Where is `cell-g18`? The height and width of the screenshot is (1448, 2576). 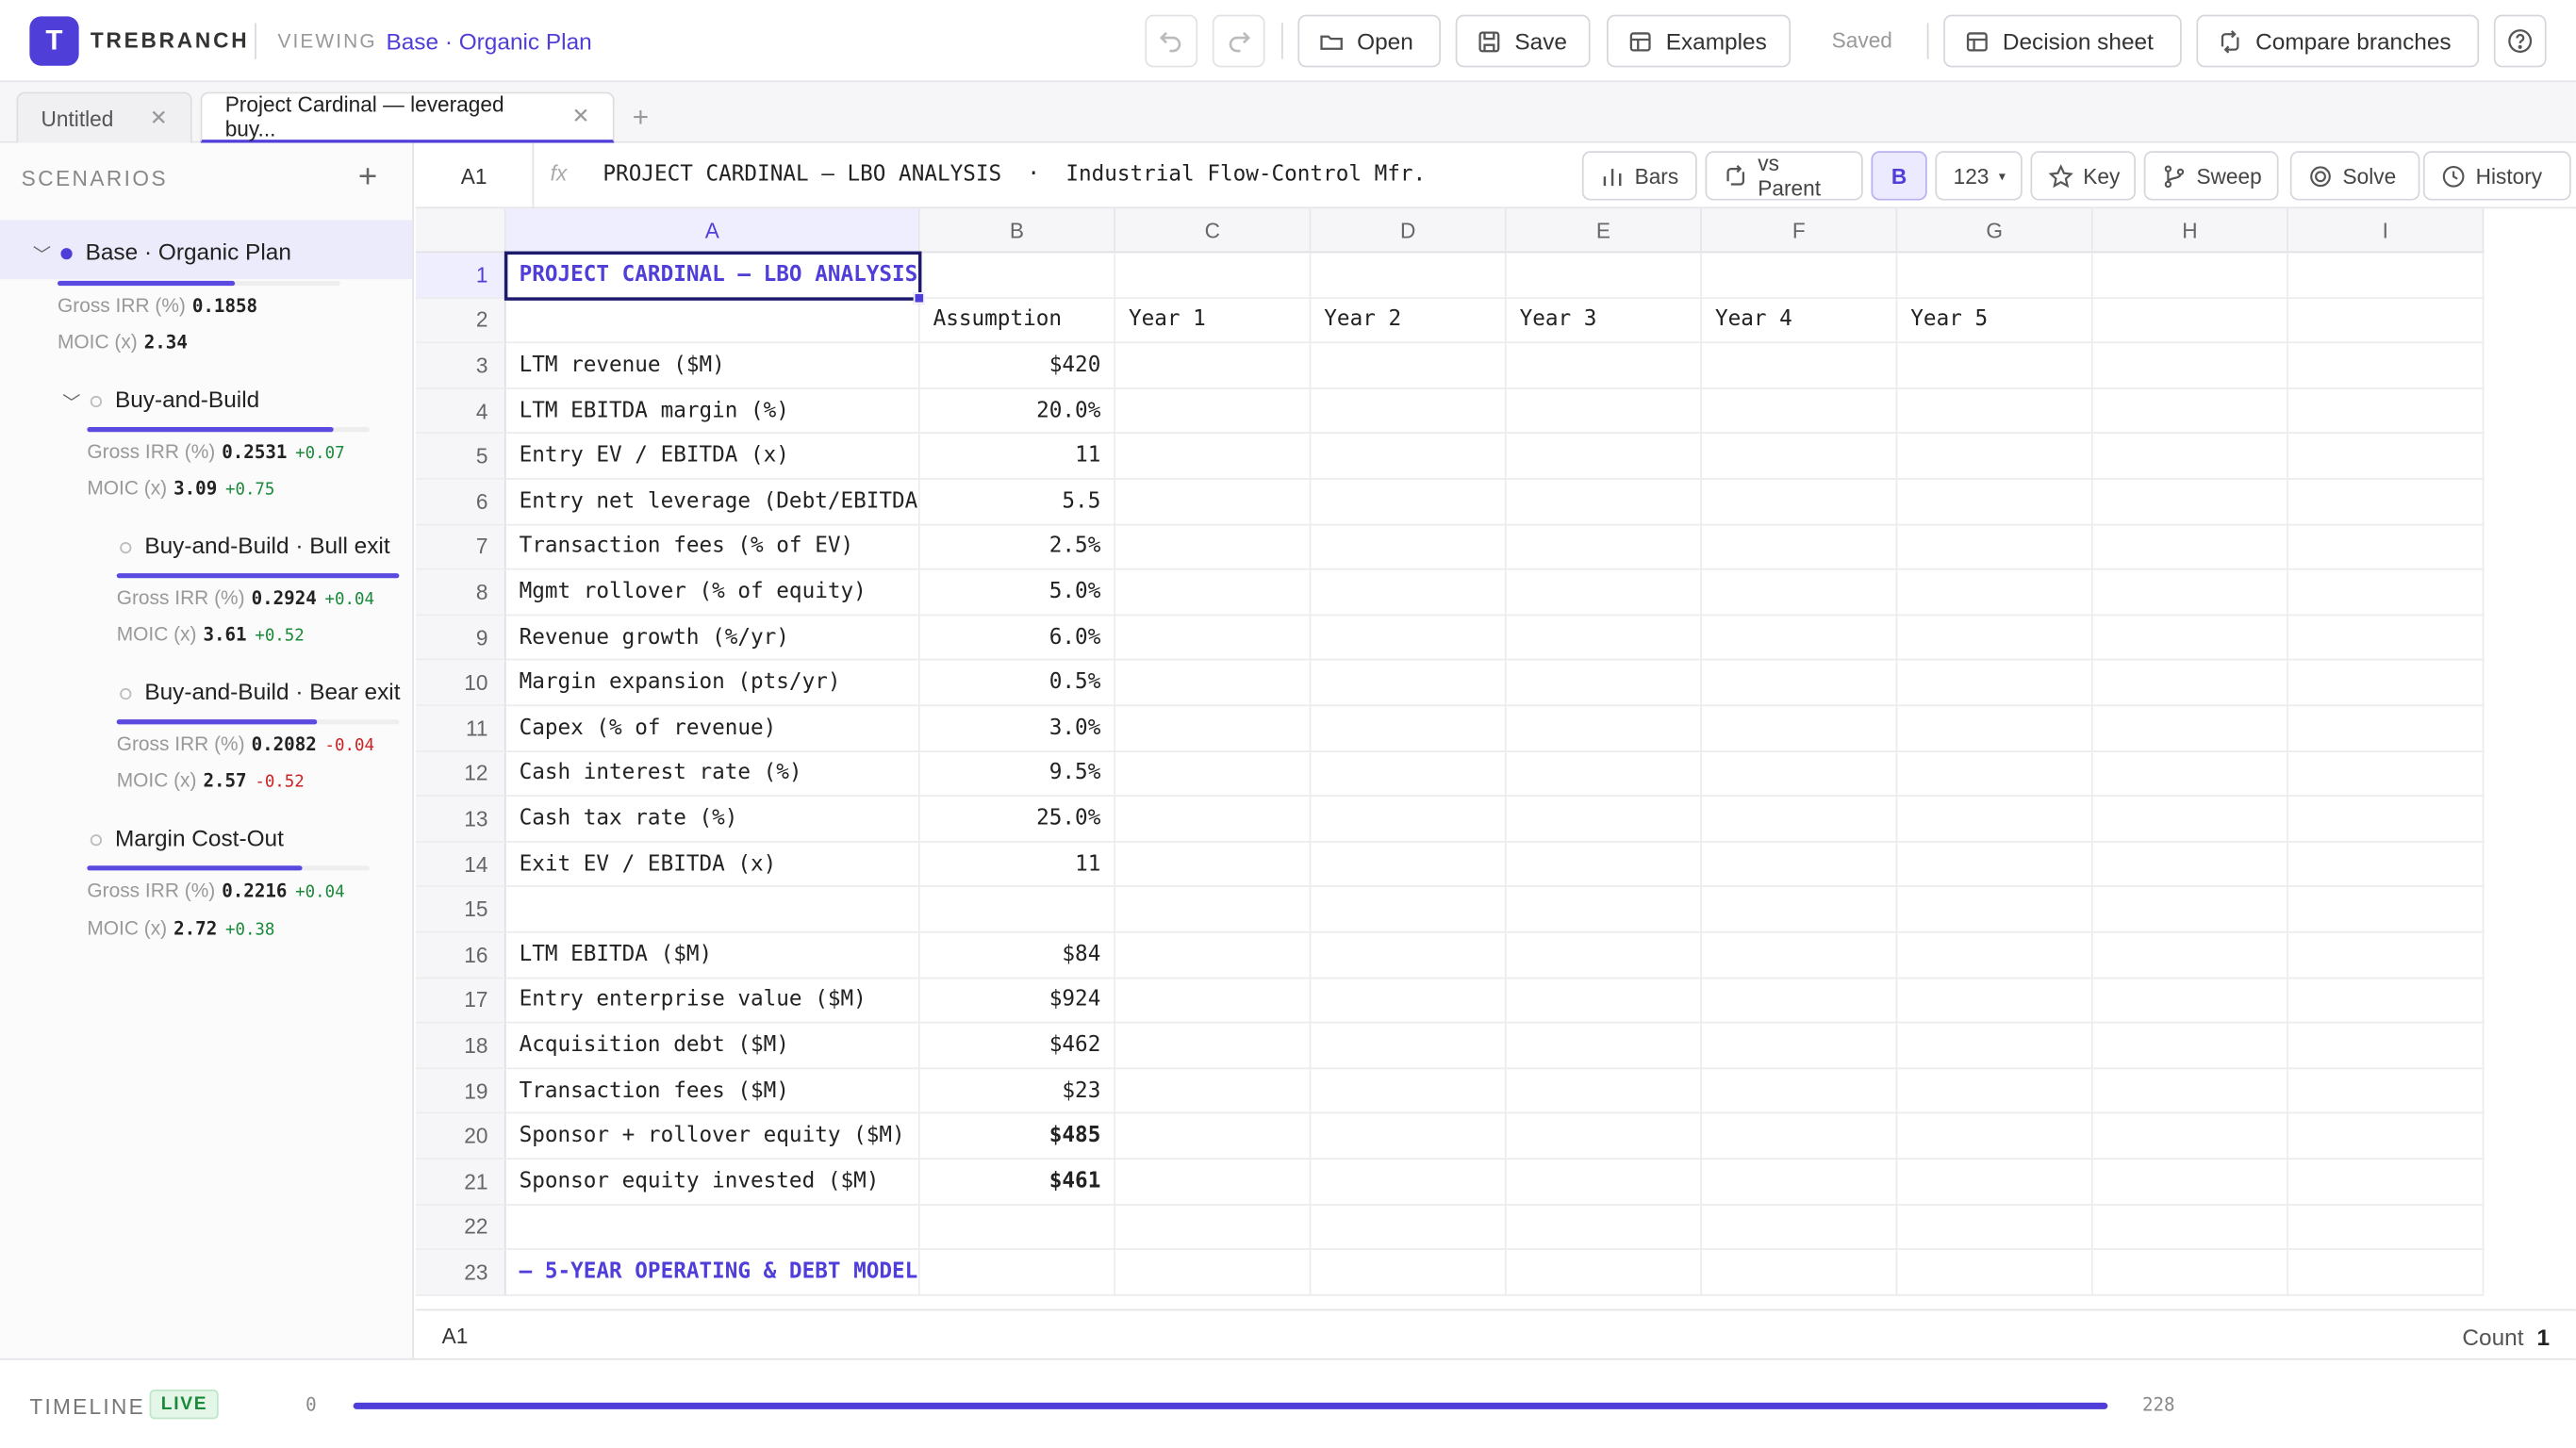
cell-g18 is located at coordinates (1995, 1046).